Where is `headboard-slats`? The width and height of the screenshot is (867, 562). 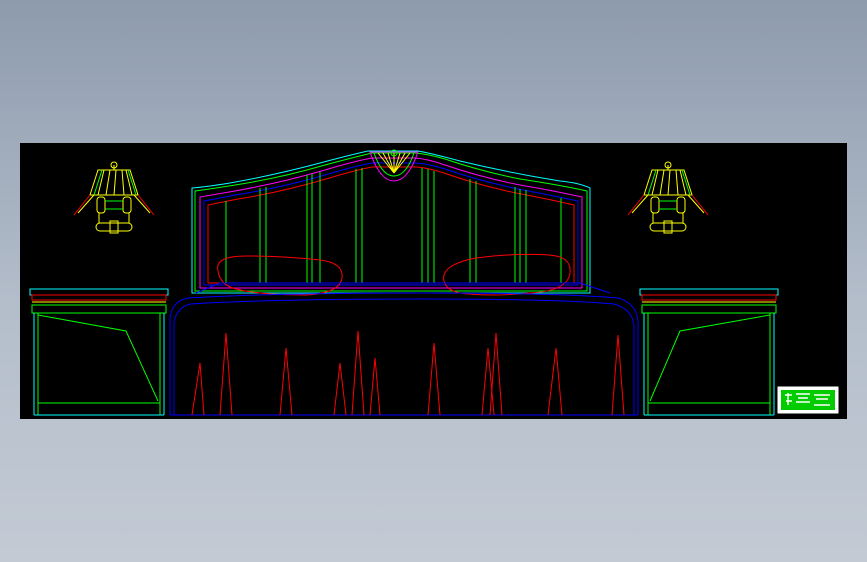
headboard-slats is located at coordinates (393, 225).